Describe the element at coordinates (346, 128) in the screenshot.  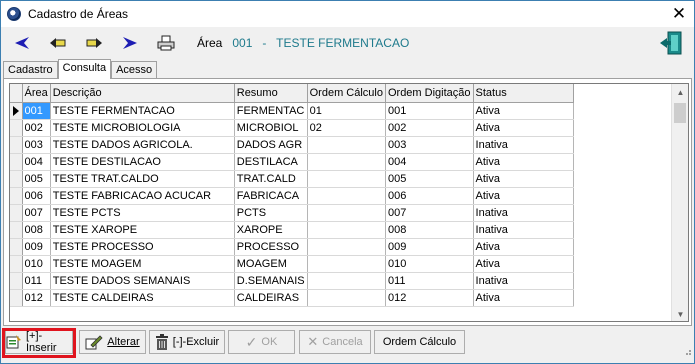
I see `cell-ordem-calculo: 02` at that location.